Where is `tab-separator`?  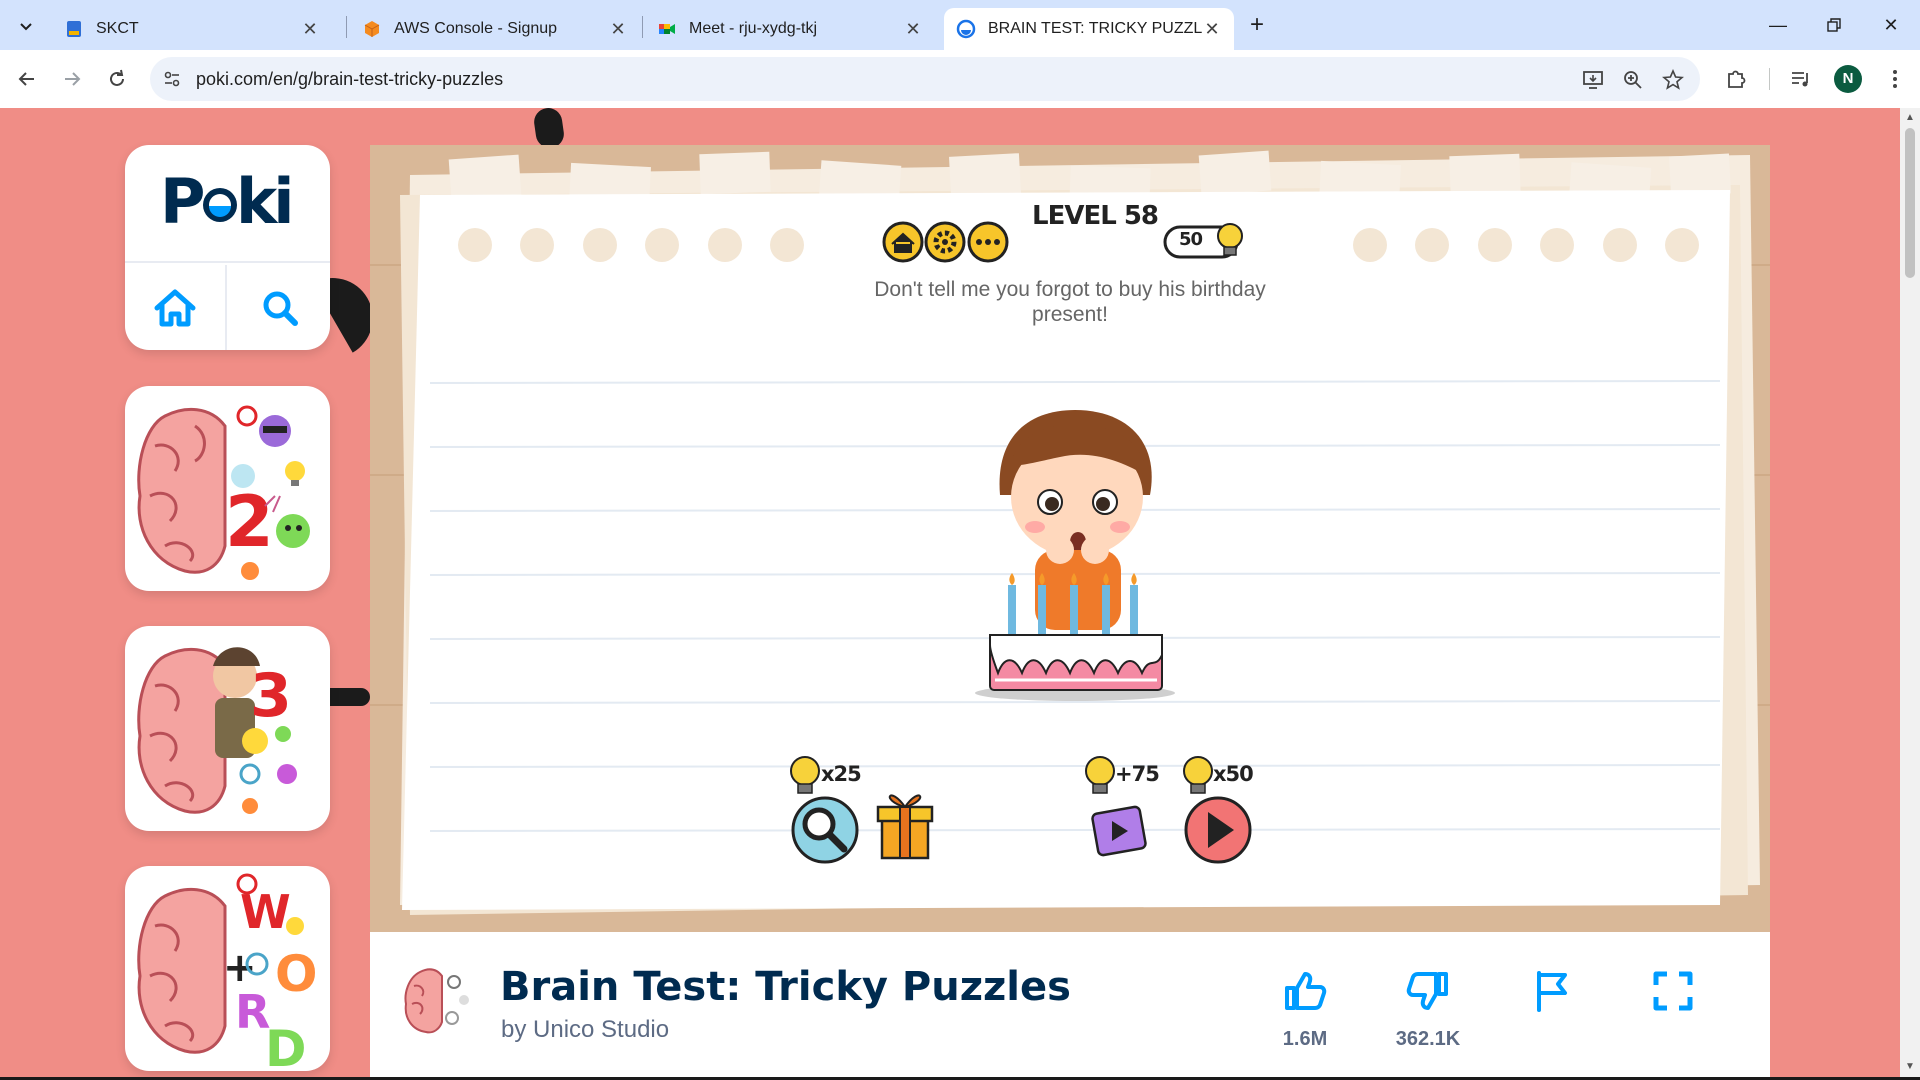
tab-separator is located at coordinates (642, 27).